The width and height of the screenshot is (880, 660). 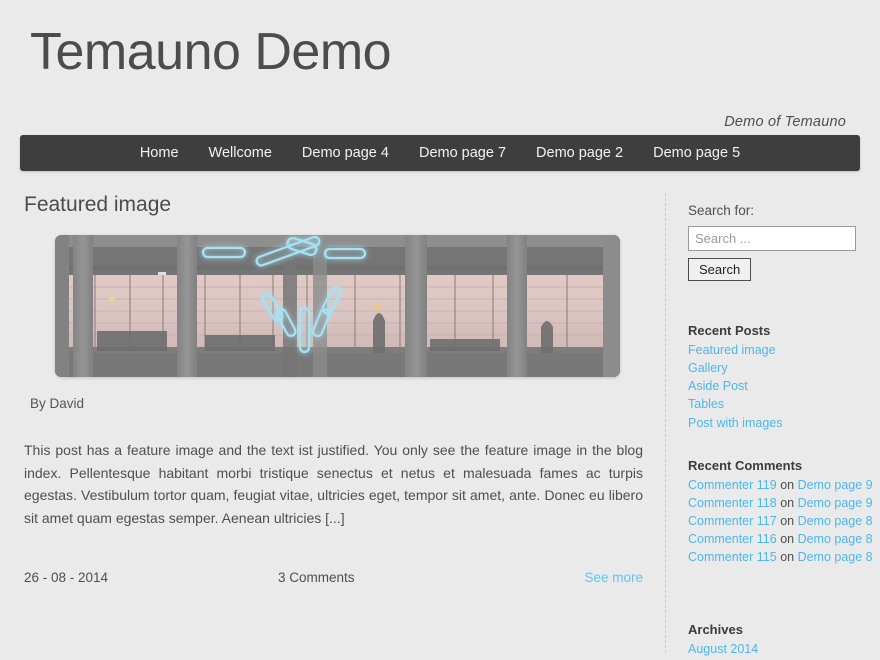 What do you see at coordinates (780, 368) in the screenshot?
I see `list-item: Gallery` at bounding box center [780, 368].